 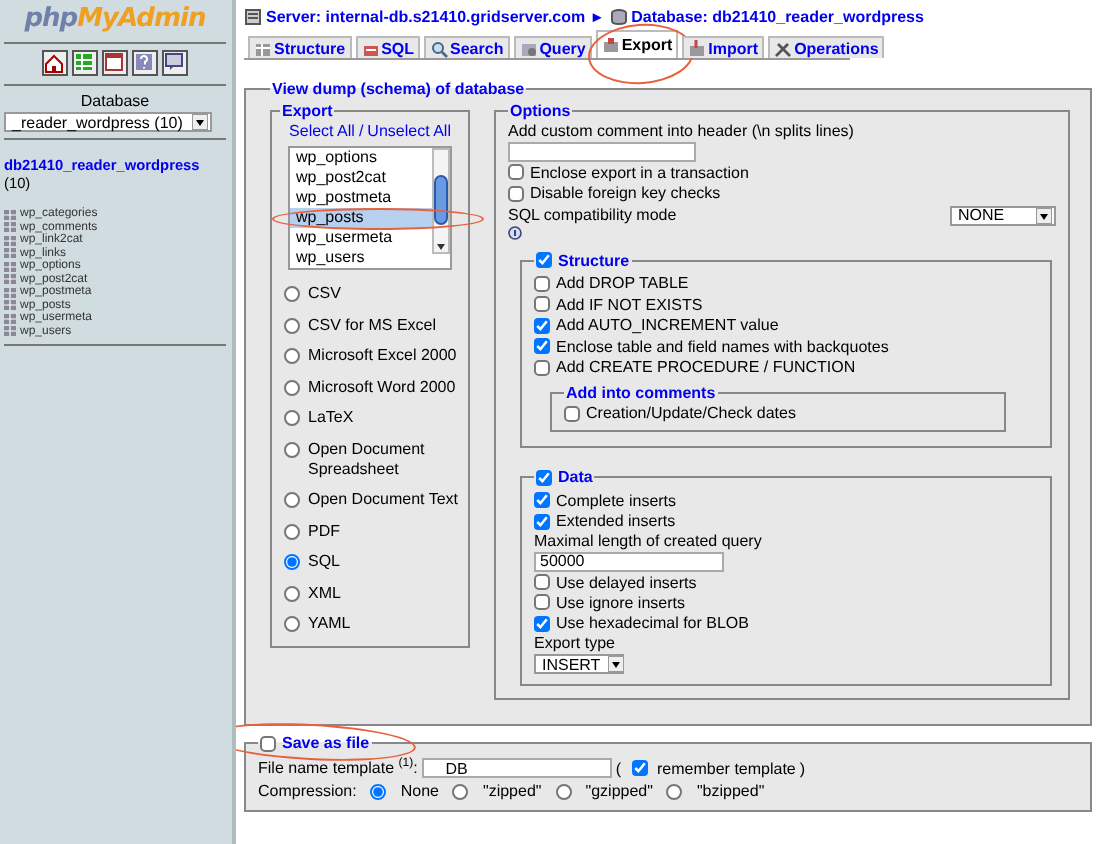 What do you see at coordinates (382, 356) in the screenshot?
I see `radio-label: Microsoft Excel 2000` at bounding box center [382, 356].